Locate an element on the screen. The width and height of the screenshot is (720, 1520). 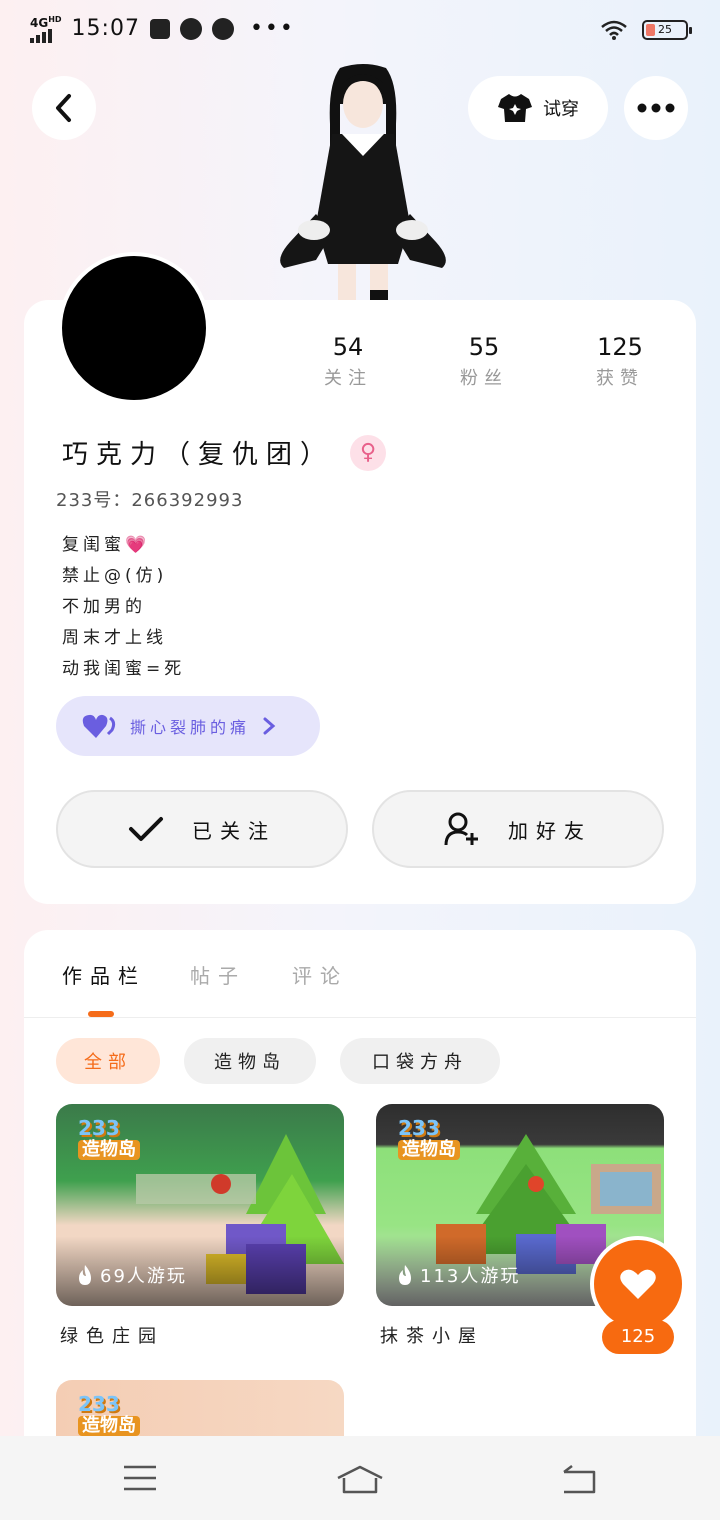
chevron-right-icon is located at coordinates (269, 726).